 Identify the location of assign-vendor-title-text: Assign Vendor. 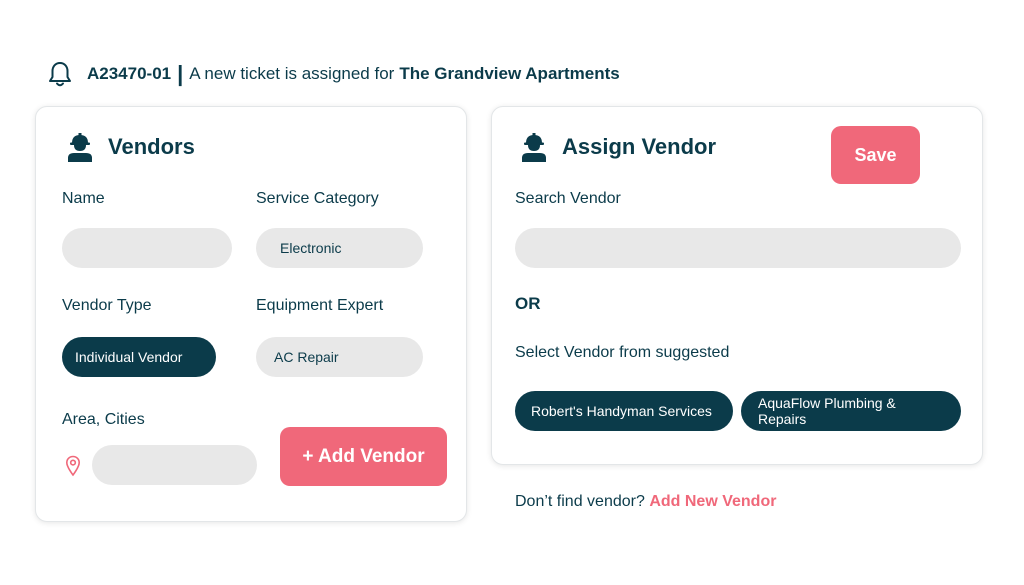
(639, 146).